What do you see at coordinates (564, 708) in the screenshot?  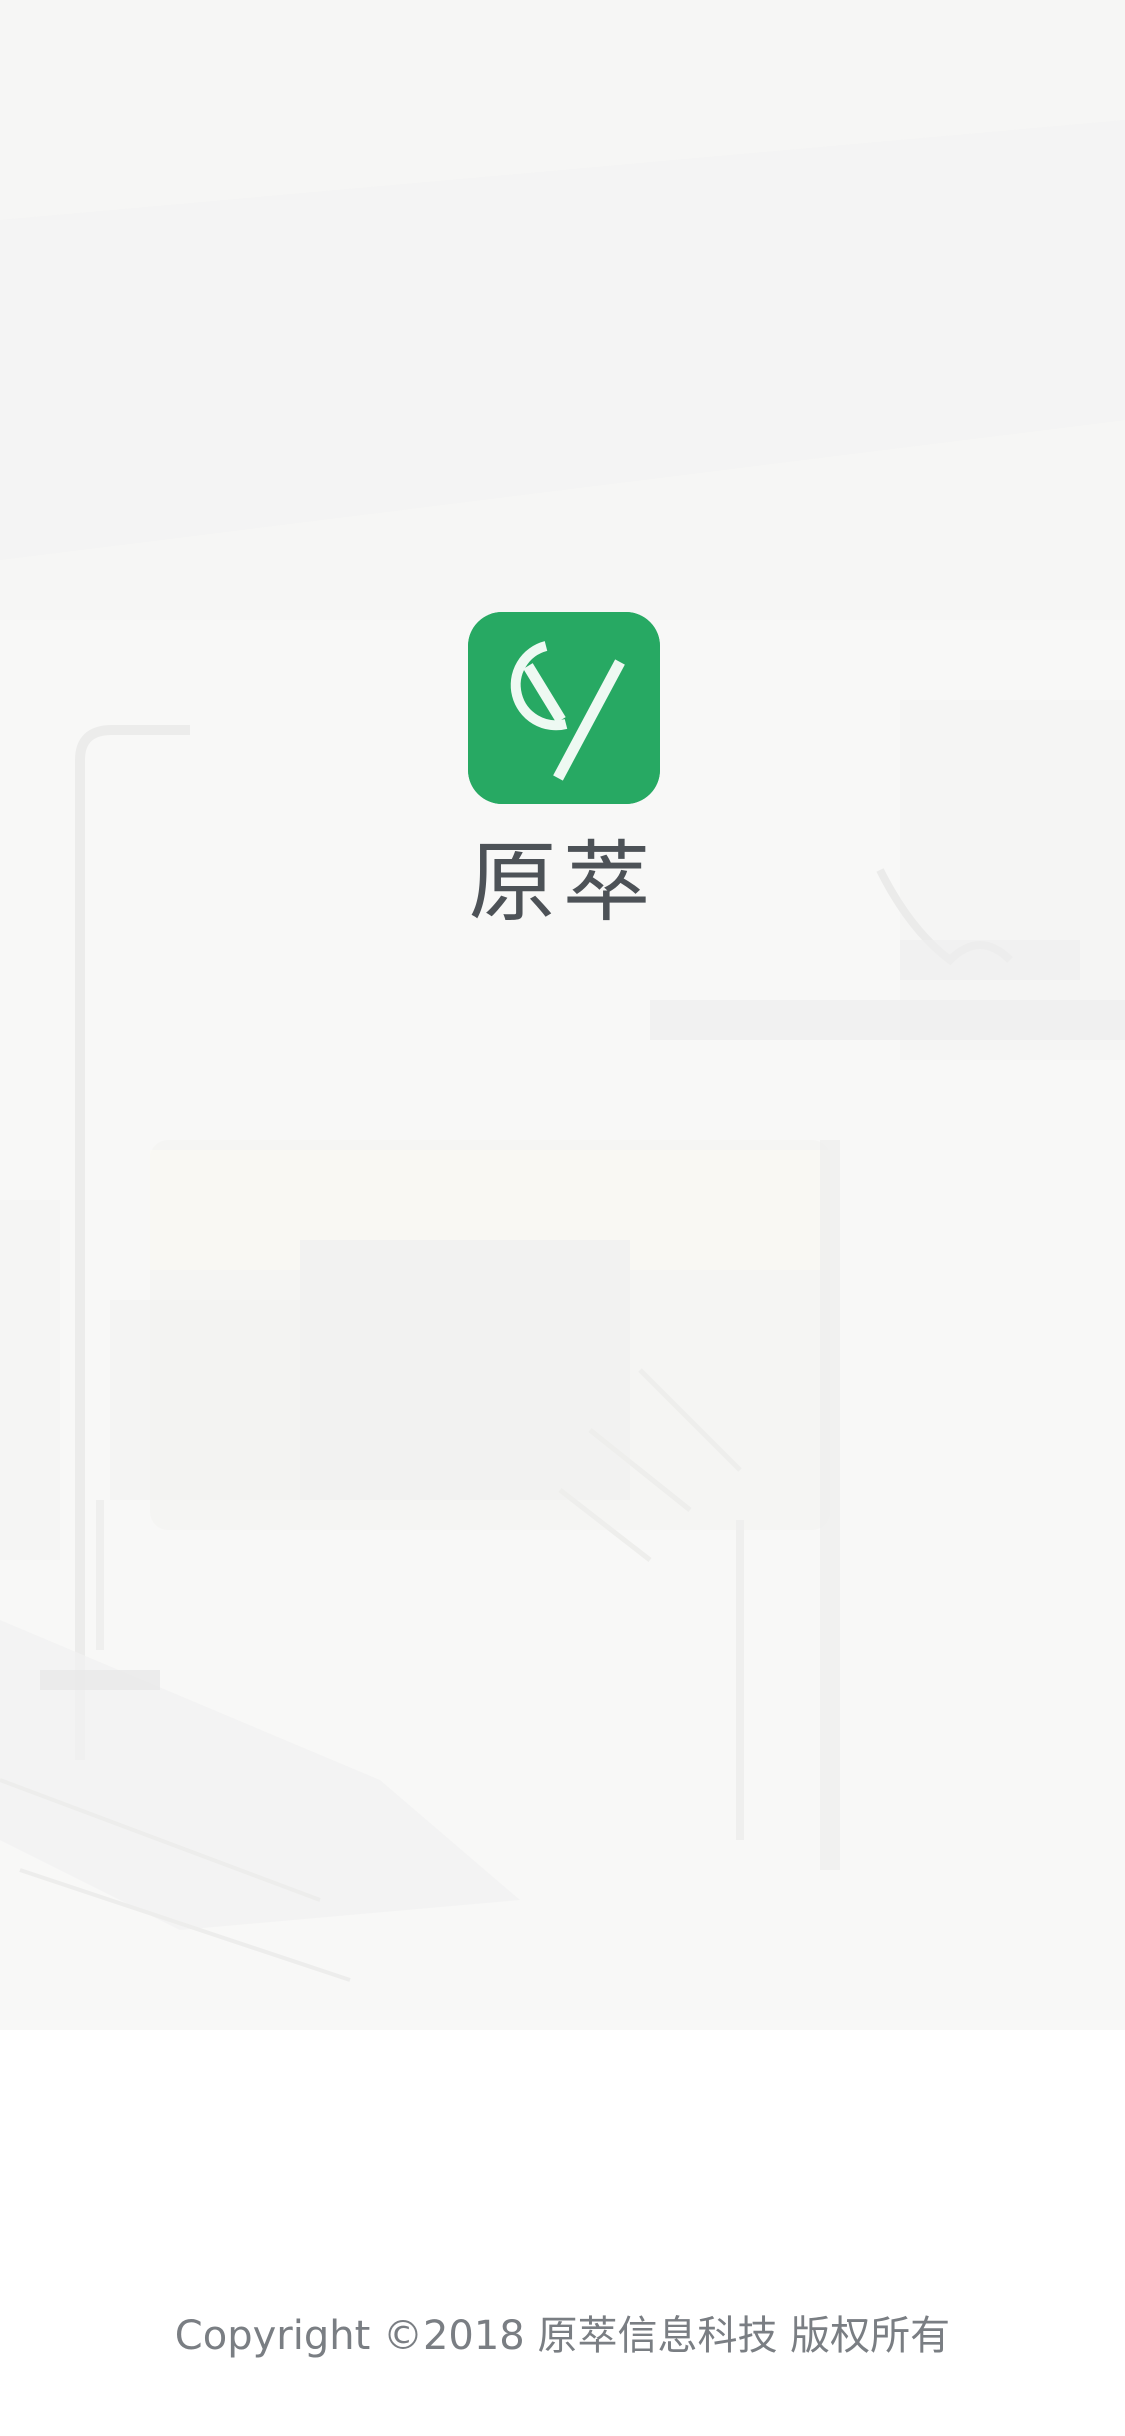 I see `app-logo-icon` at bounding box center [564, 708].